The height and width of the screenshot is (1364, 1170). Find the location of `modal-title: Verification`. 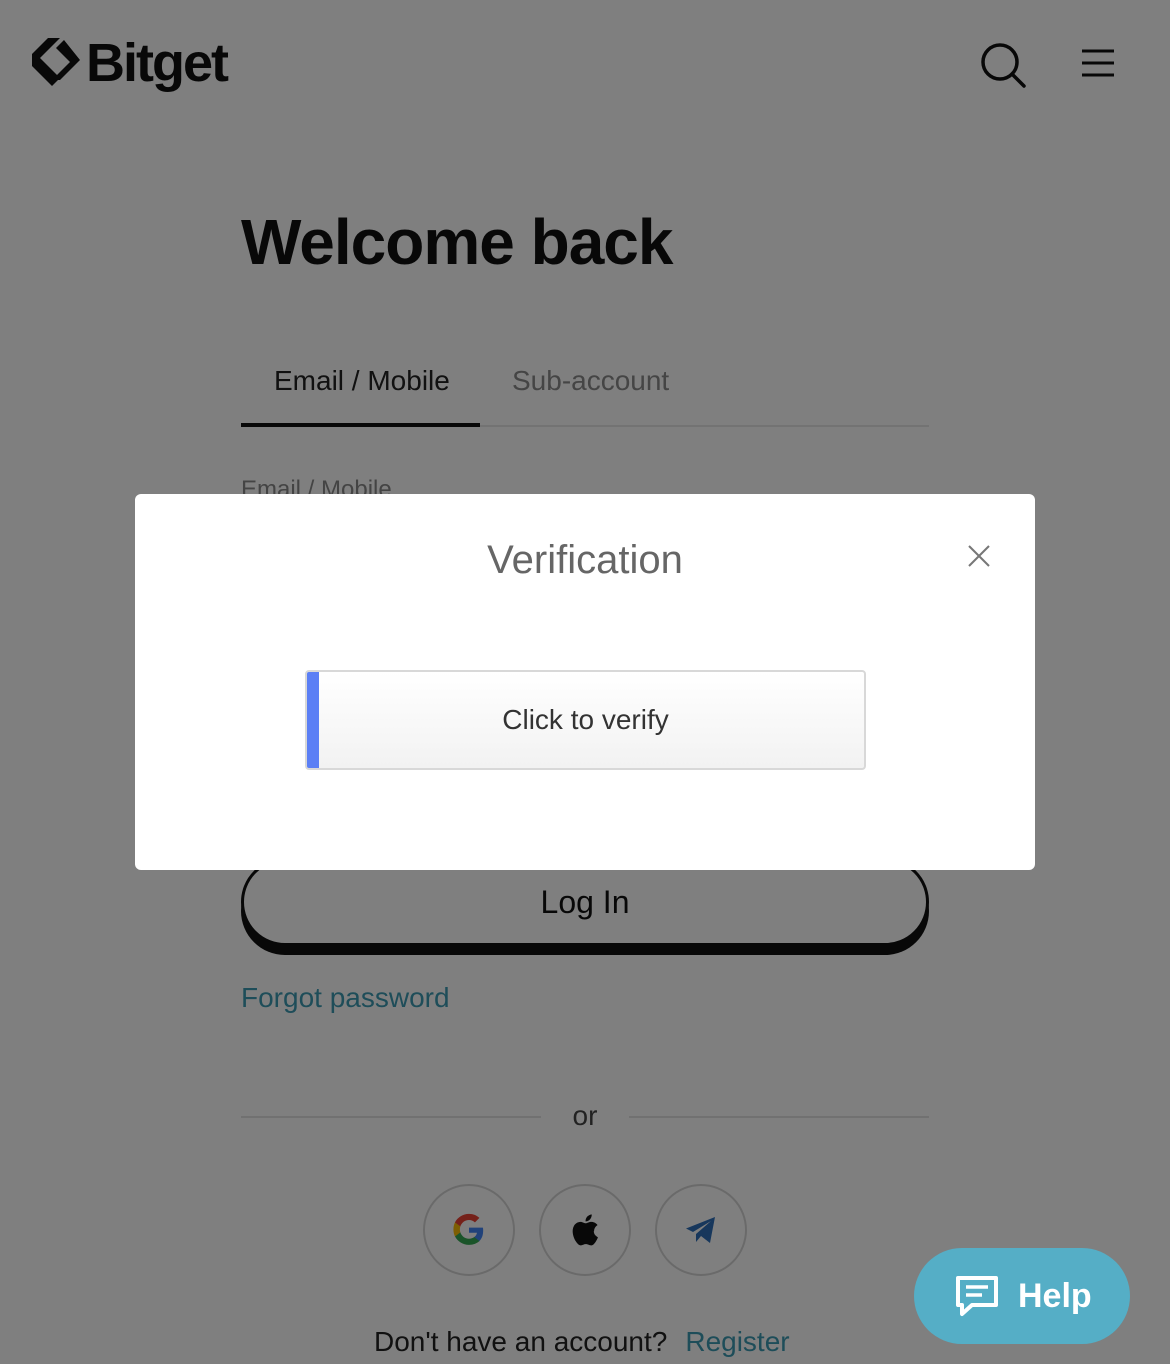

modal-title: Verification is located at coordinates (585, 560).